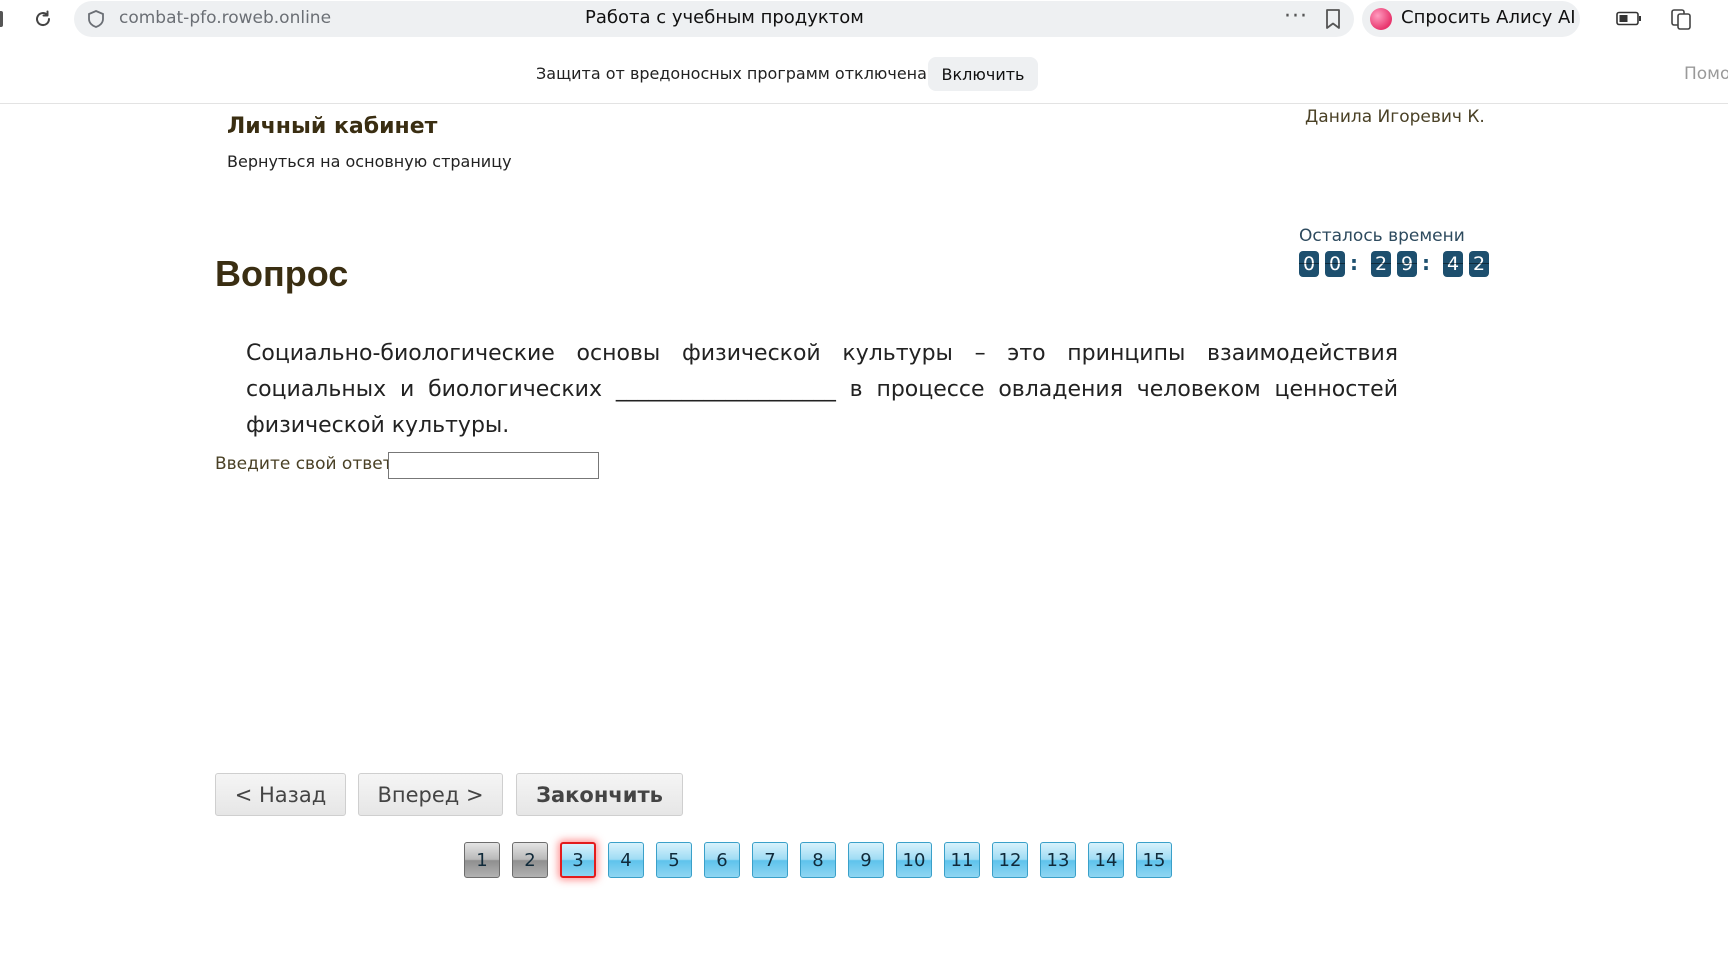 The width and height of the screenshot is (1728, 972). What do you see at coordinates (1296, 16) in the screenshot?
I see `more-menu-icon: ···` at bounding box center [1296, 16].